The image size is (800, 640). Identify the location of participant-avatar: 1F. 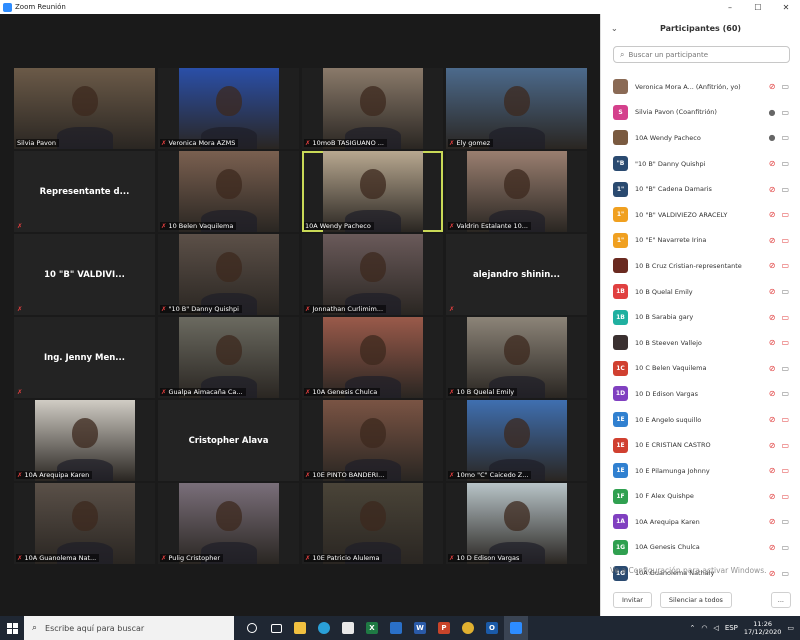
(620, 496).